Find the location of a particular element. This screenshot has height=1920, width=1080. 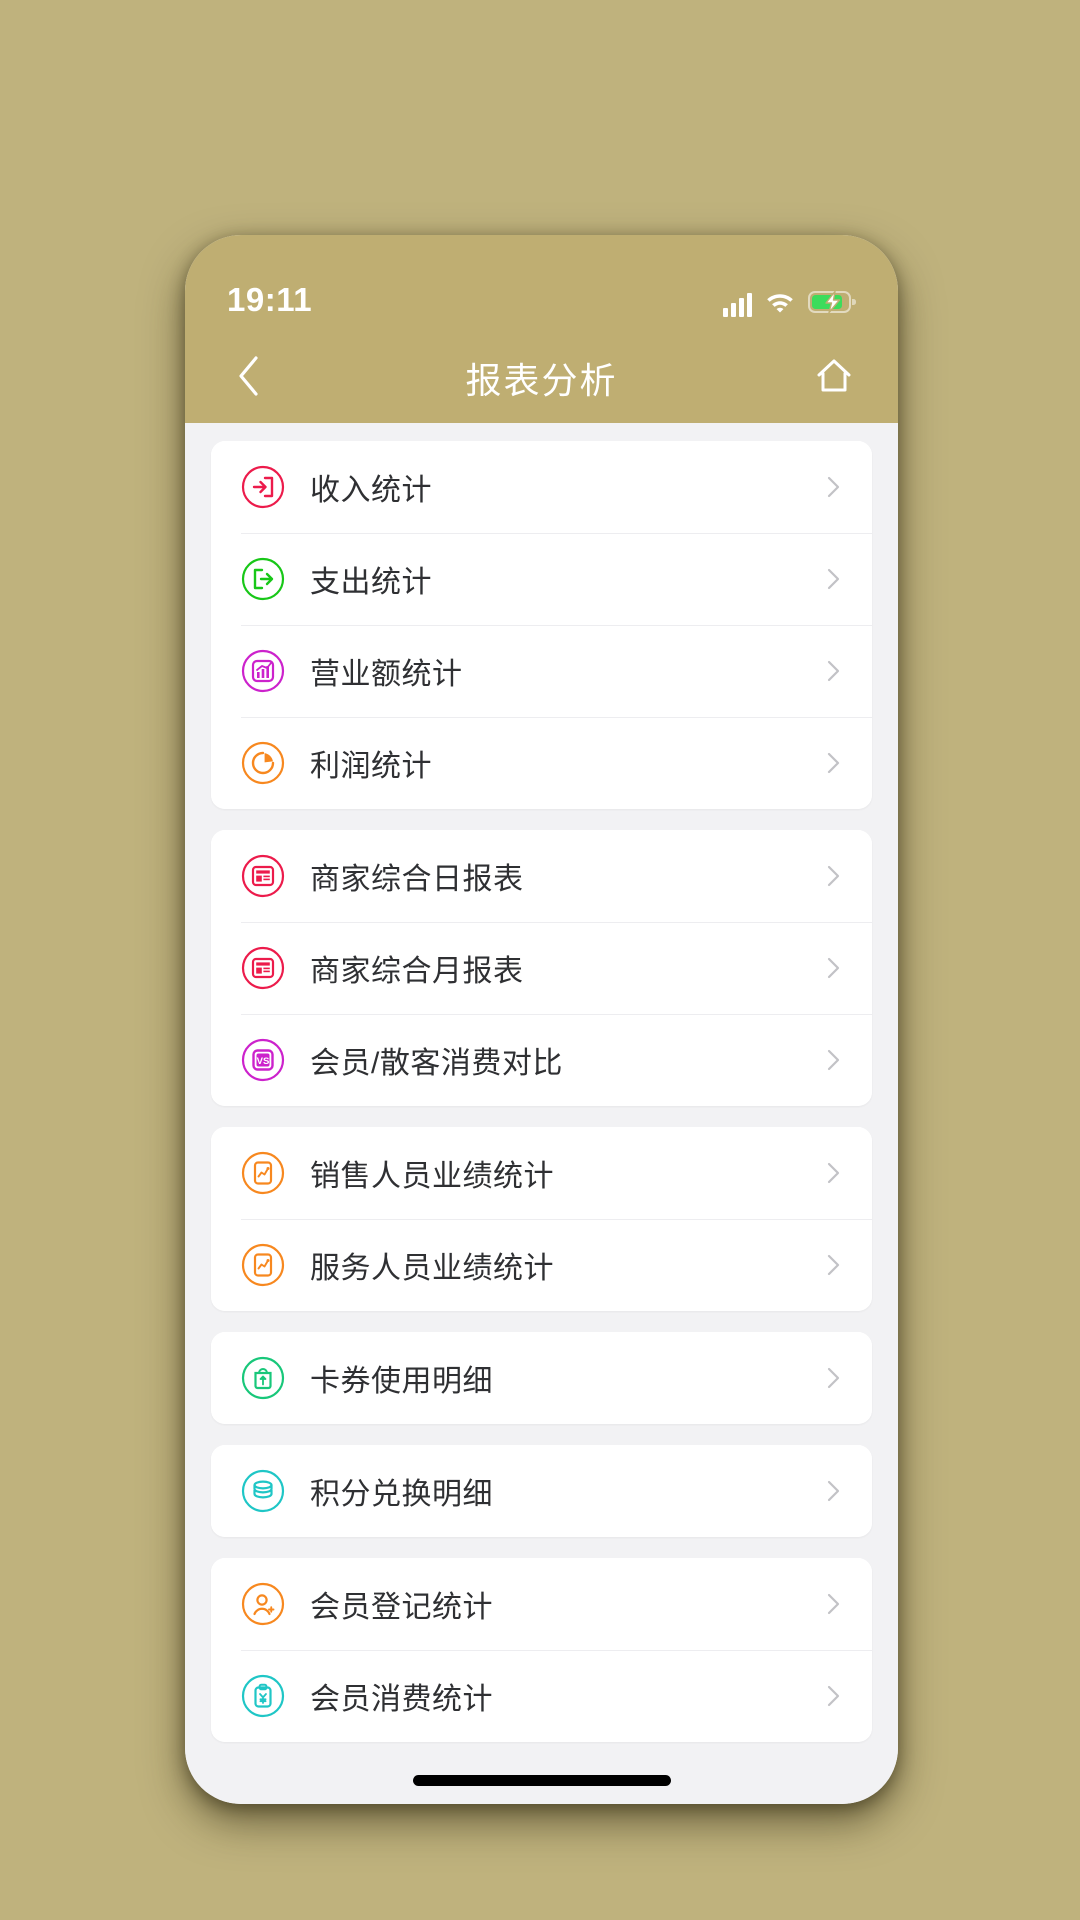

list-item: 营业额统计 is located at coordinates (541, 671).